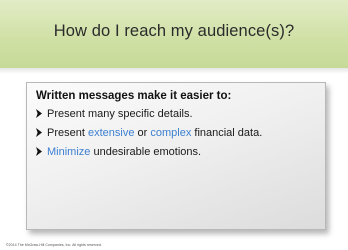  Describe the element at coordinates (67, 133) in the screenshot. I see `bullet-text: Present` at that location.